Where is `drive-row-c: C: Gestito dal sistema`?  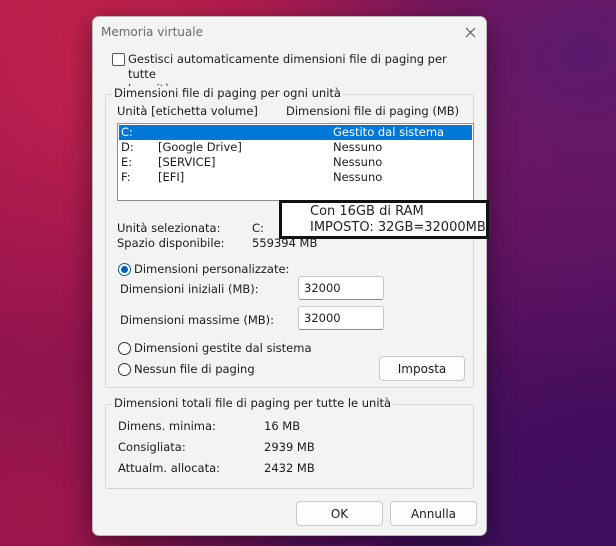 drive-row-c: C: Gestito dal sistema is located at coordinates (295, 132).